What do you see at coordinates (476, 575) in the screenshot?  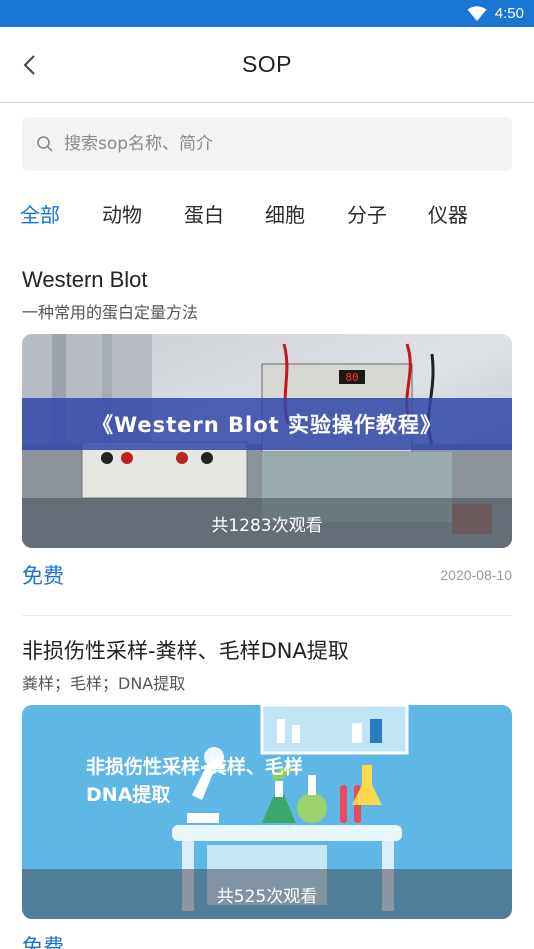 I see `publish-date: 2020-08-10` at bounding box center [476, 575].